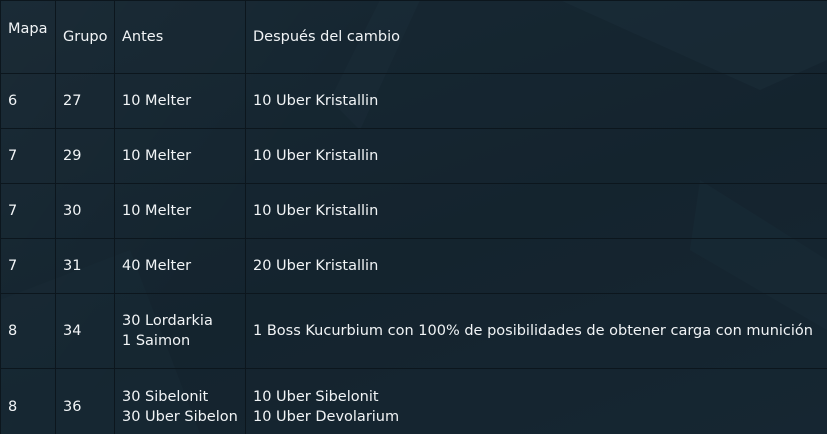  I want to click on cell-despues-line: 10 Uber Sibelonit, so click(316, 397).